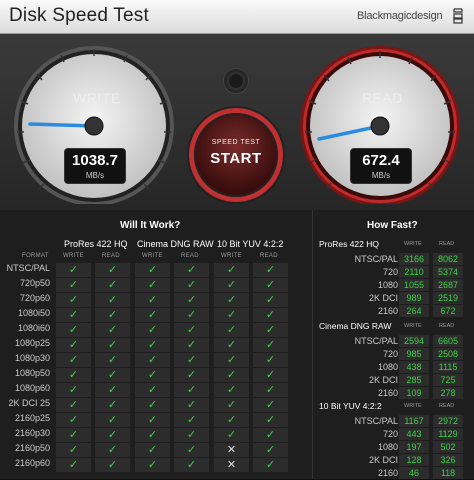  I want to click on format-label: 2160p30, so click(32, 433).